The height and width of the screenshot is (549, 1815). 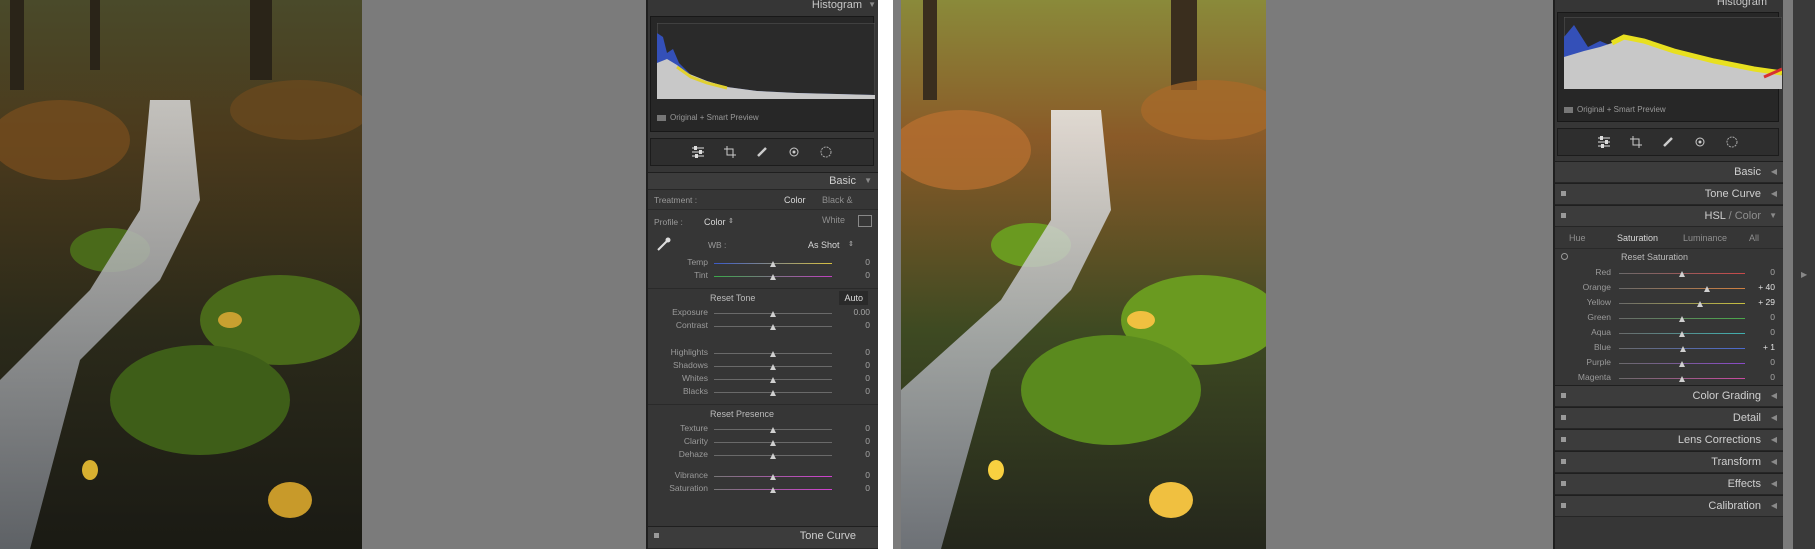 What do you see at coordinates (1669, 396) in the screenshot?
I see `color-grading-section-header: Color Grading ◀` at bounding box center [1669, 396].